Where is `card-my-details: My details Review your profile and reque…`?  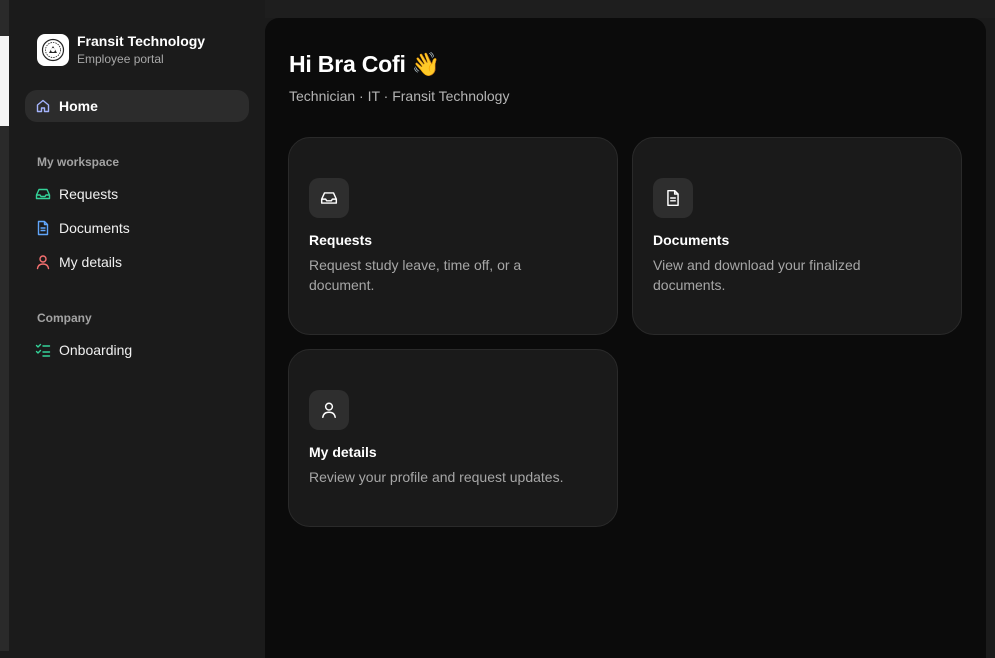 card-my-details: My details Review your profile and reque… is located at coordinates (453, 438).